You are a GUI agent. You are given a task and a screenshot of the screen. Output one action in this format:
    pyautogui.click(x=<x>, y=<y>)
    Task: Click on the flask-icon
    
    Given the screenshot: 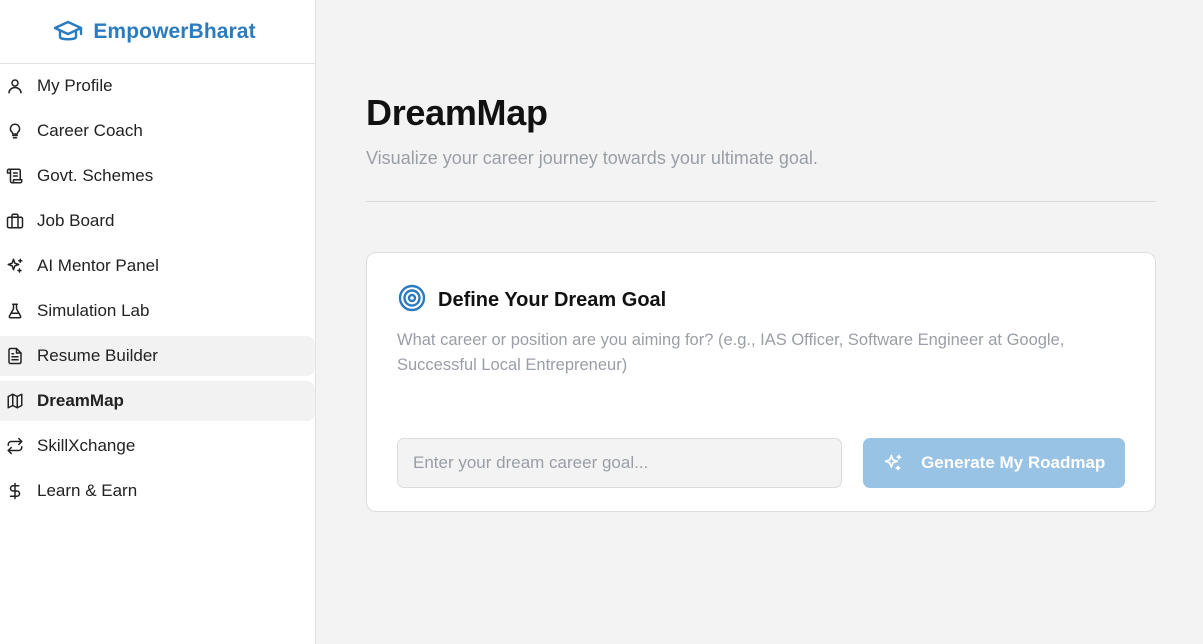 What is the action you would take?
    pyautogui.click(x=15, y=311)
    